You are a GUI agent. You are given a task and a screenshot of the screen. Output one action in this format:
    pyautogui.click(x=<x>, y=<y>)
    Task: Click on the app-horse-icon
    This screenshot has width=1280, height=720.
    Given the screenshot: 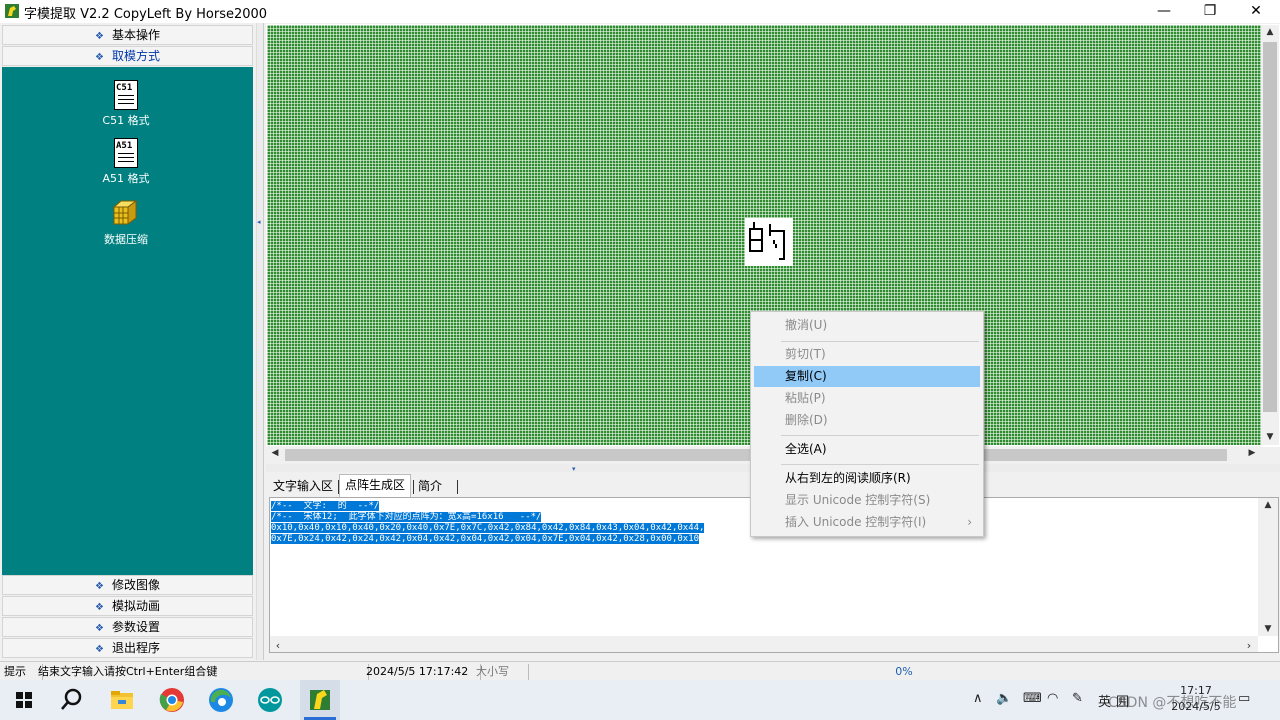 What is the action you would take?
    pyautogui.click(x=12, y=11)
    